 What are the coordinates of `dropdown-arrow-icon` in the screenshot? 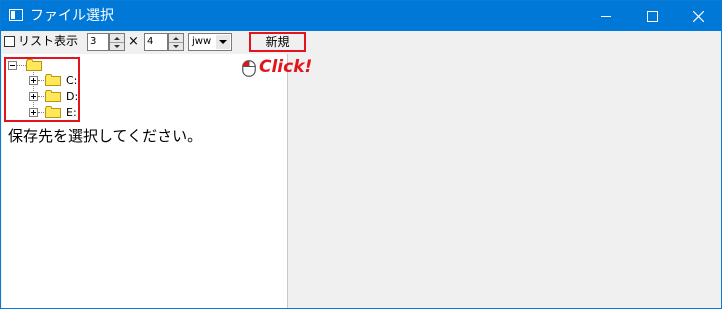 It's located at (223, 42).